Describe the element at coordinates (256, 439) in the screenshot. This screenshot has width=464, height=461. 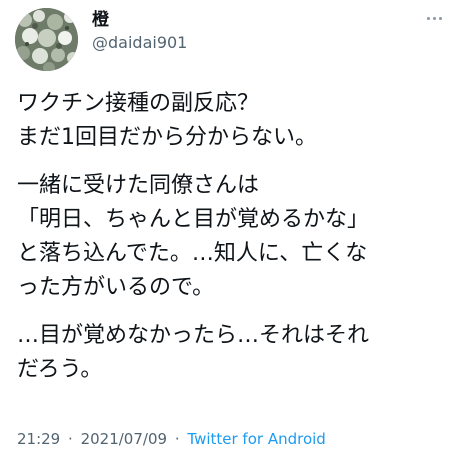
I see `tweet-source-link: Twitter for Android` at that location.